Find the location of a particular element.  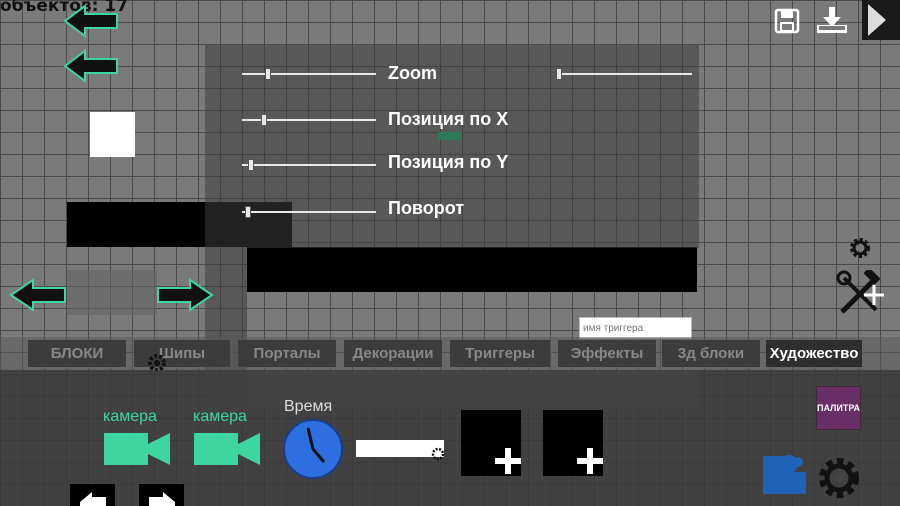

position-x-slider is located at coordinates (309, 120).